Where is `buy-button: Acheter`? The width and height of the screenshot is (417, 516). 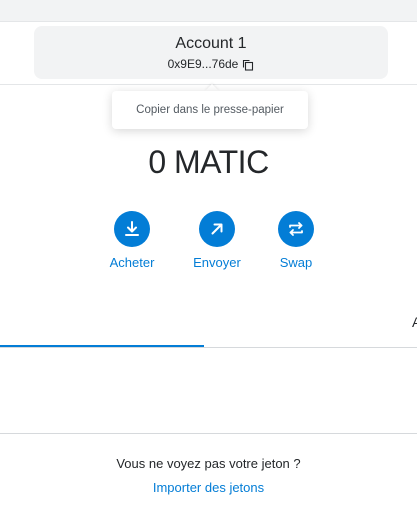
buy-button: Acheter is located at coordinates (132, 240).